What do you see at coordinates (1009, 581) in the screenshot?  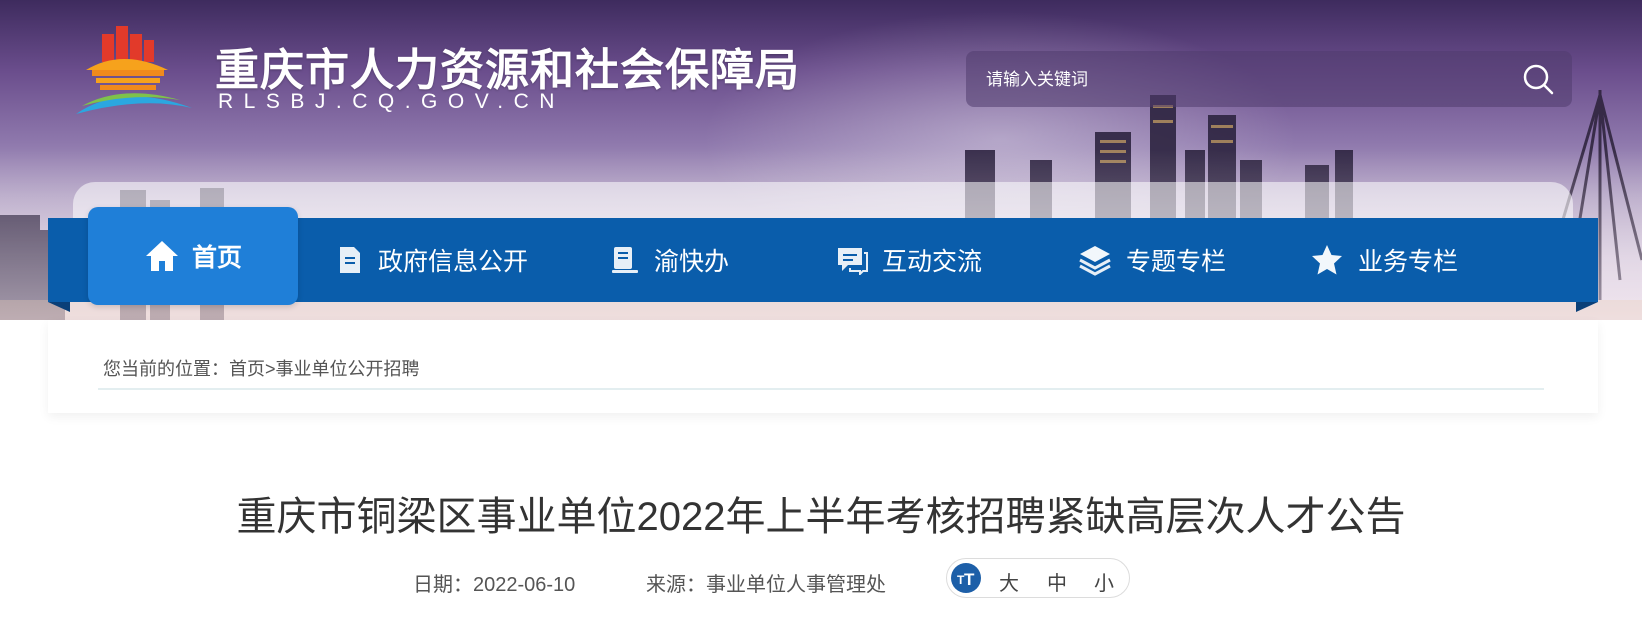 I see `font-size-large: 大` at bounding box center [1009, 581].